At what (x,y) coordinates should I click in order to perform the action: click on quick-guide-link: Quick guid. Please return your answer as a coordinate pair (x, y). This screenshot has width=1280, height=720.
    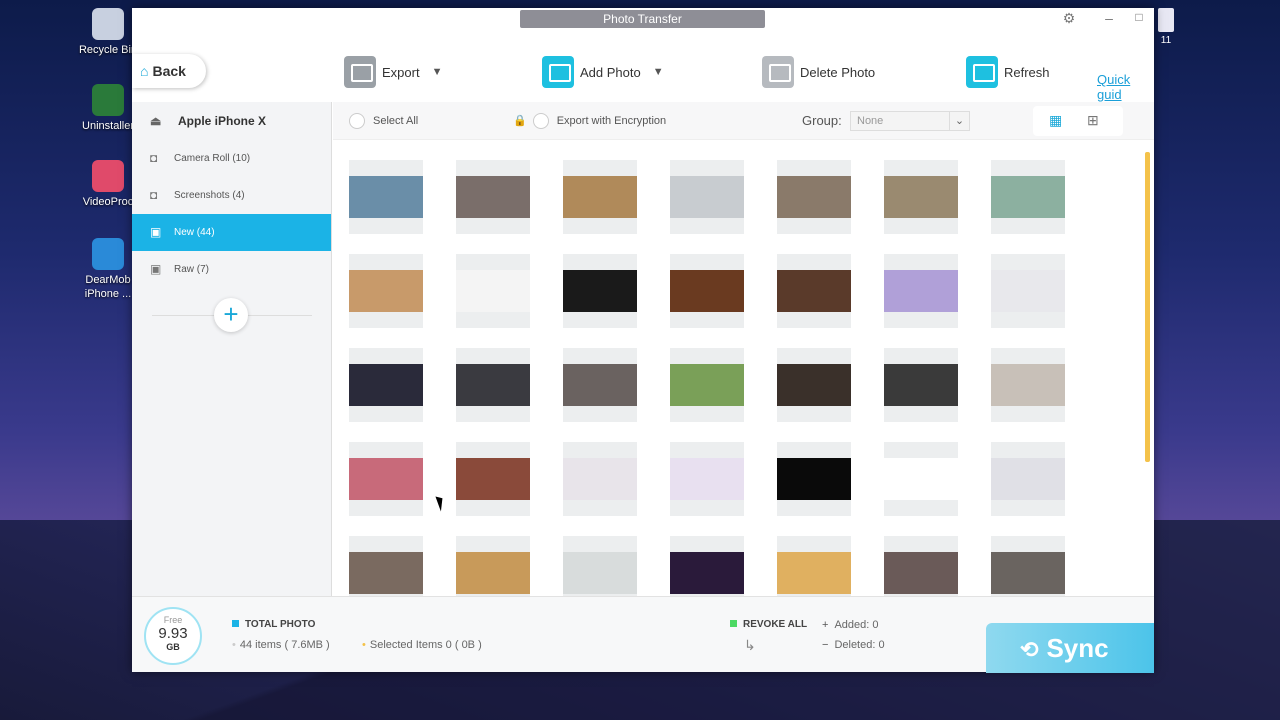
    Looking at the image, I should click on (1125, 87).